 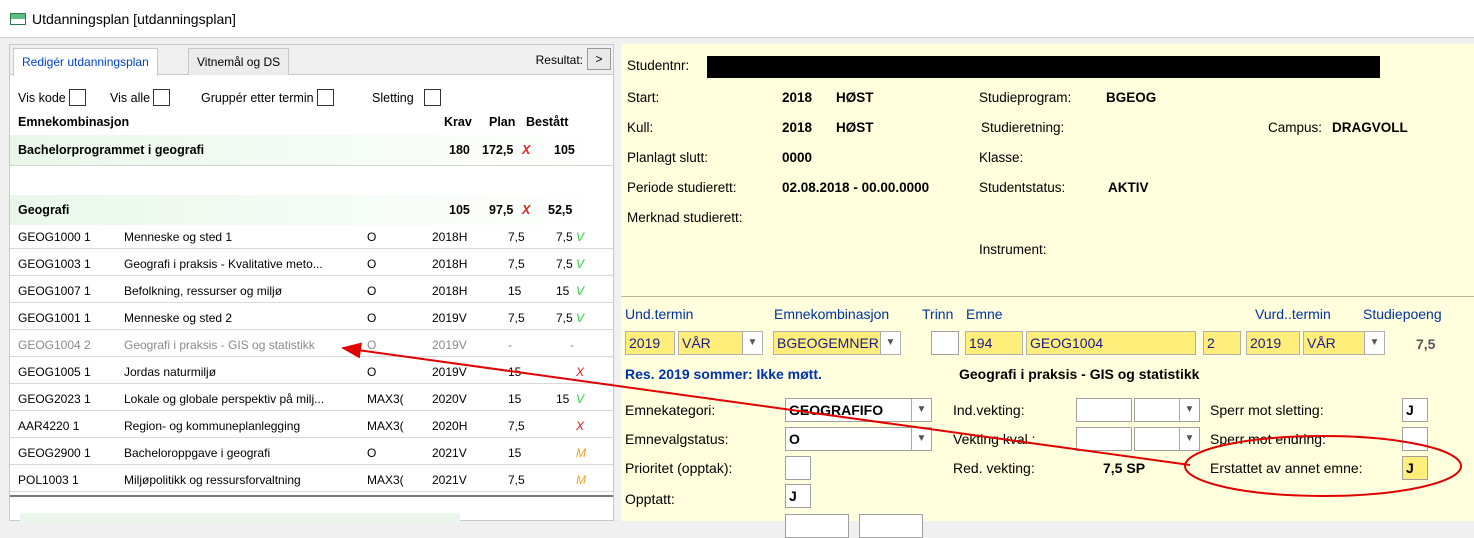 What do you see at coordinates (828, 343) in the screenshot?
I see `emnekomb-value: BGEOGEMNER` at bounding box center [828, 343].